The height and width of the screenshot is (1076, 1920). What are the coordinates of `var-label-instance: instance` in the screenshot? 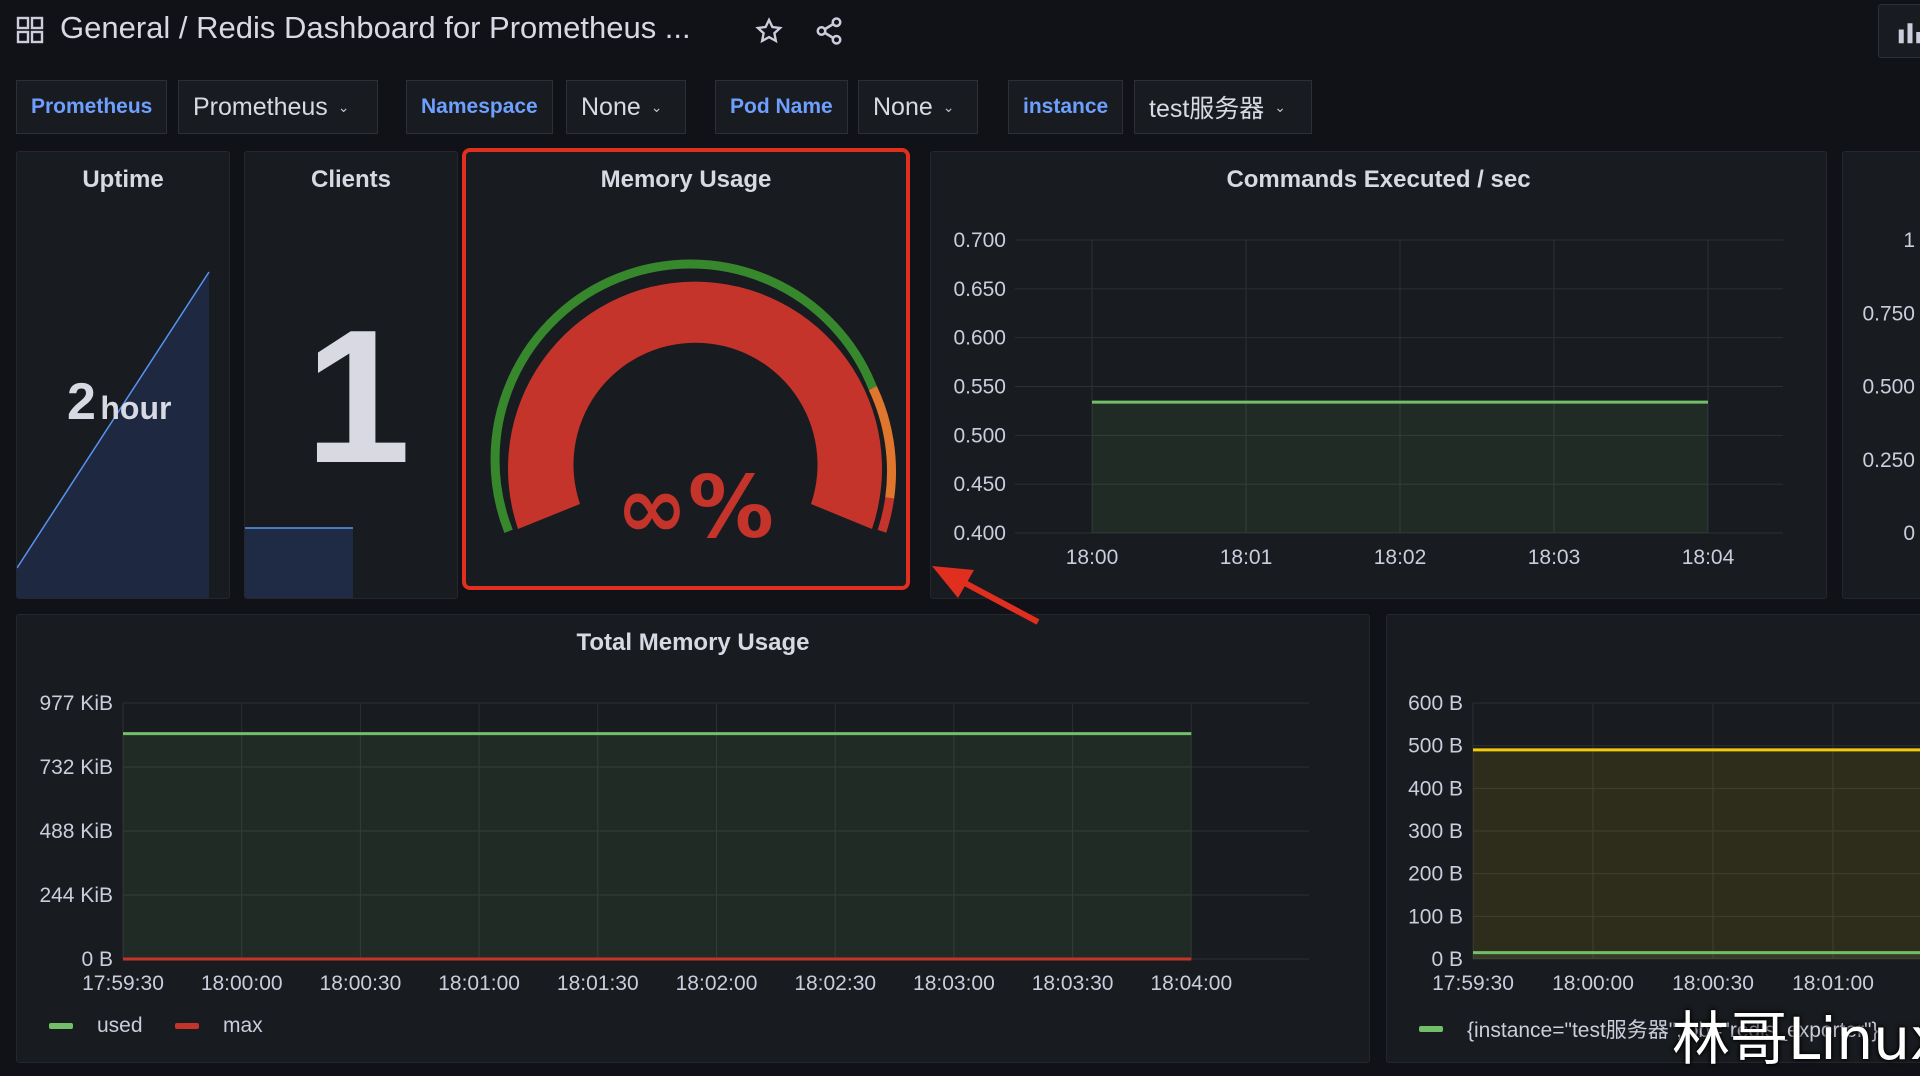 It's located at (1066, 107).